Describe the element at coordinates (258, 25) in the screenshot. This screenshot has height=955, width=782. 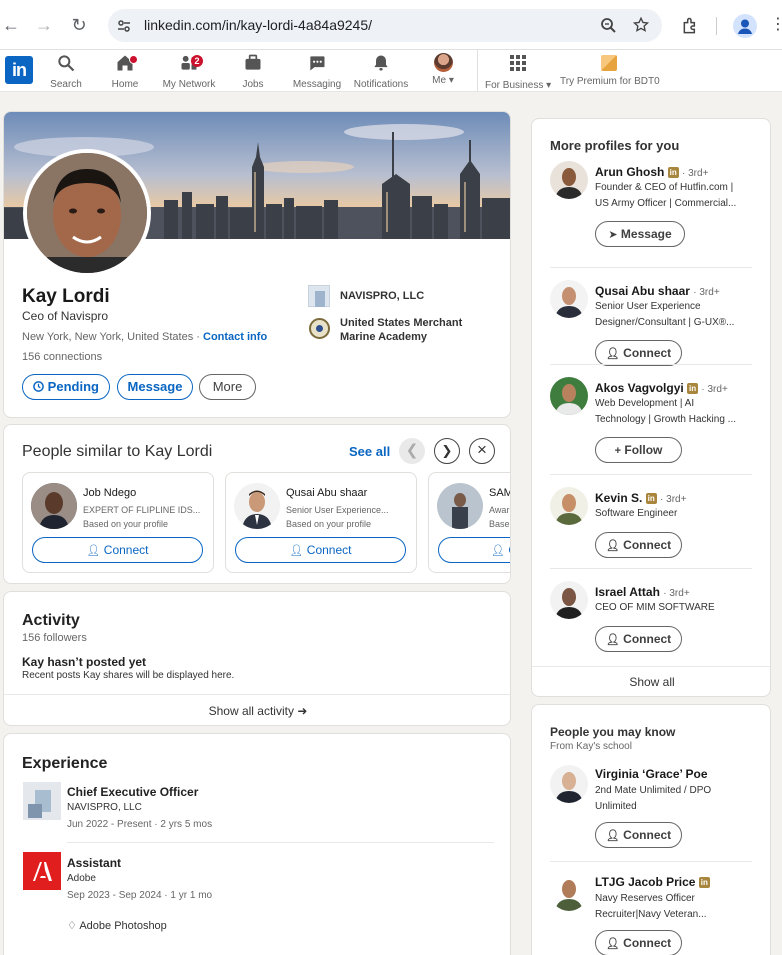
I see `url-text: linkedin.com/in/kay-lordi-4a84a9245/` at that location.